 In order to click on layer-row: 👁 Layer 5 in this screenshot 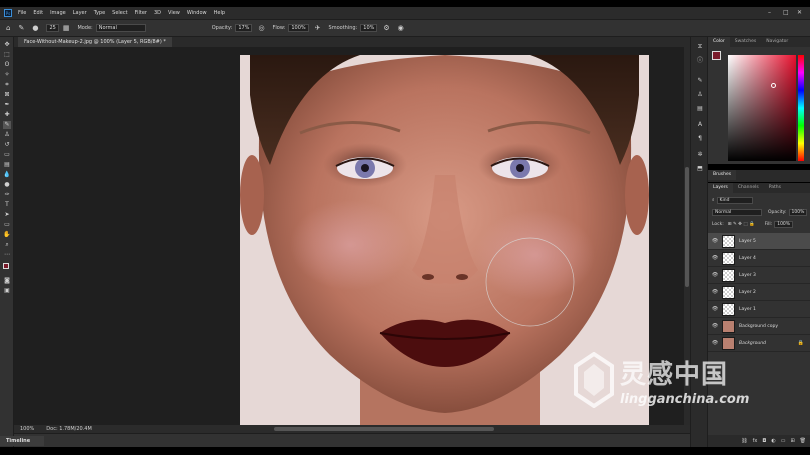, I will do `click(759, 241)`.